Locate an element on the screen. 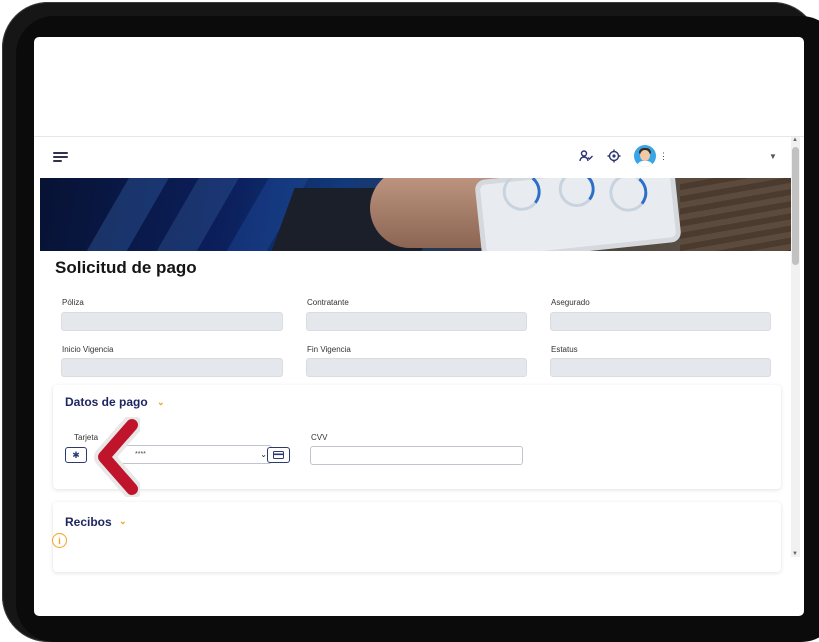 This screenshot has width=819, height=642. info-icon: i is located at coordinates (59, 540).